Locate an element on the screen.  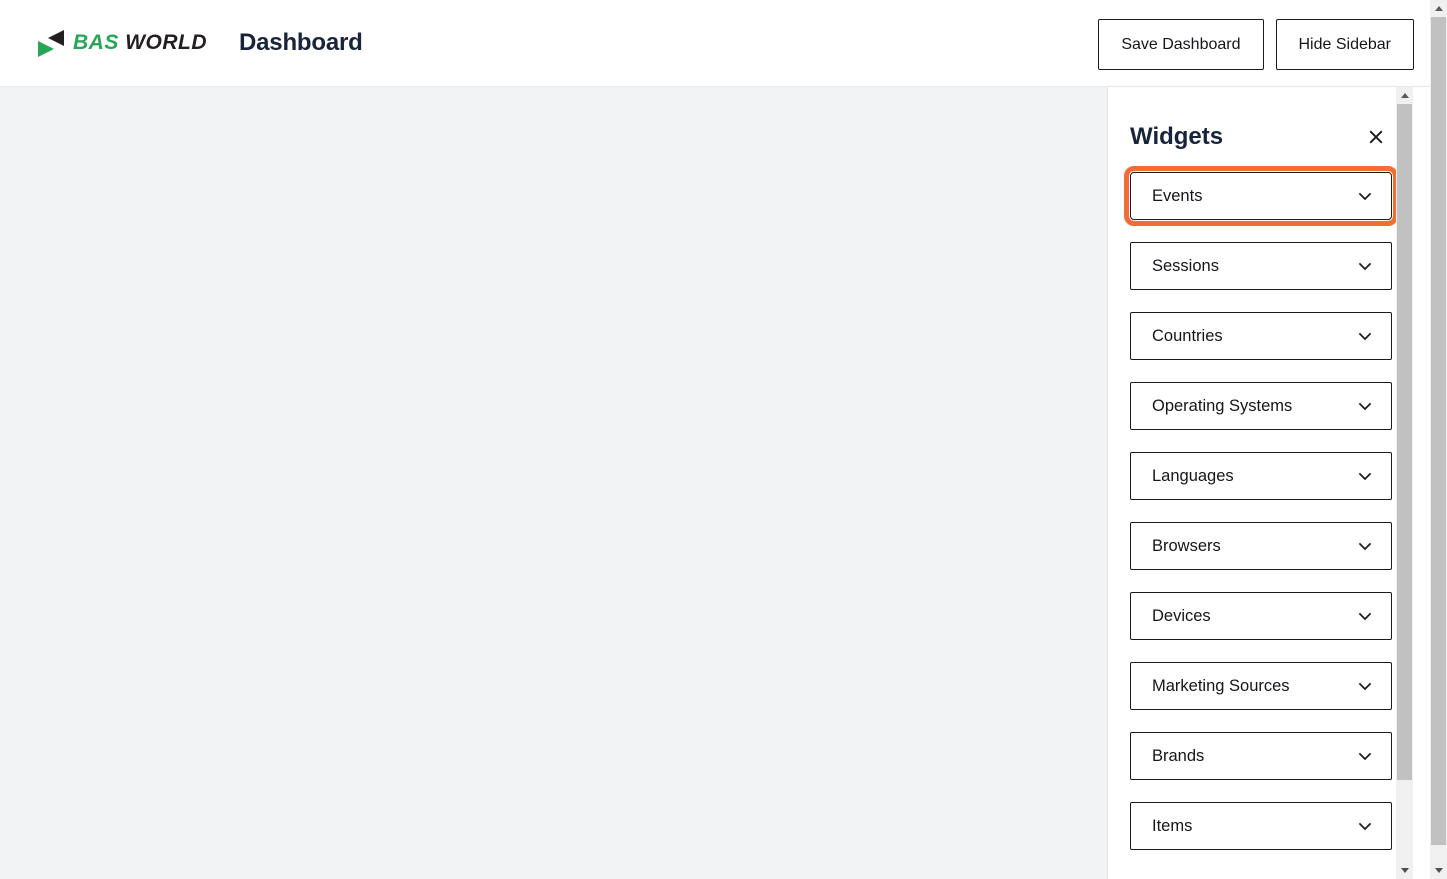
widget-item-label: Operating Systems is located at coordinates (1222, 405).